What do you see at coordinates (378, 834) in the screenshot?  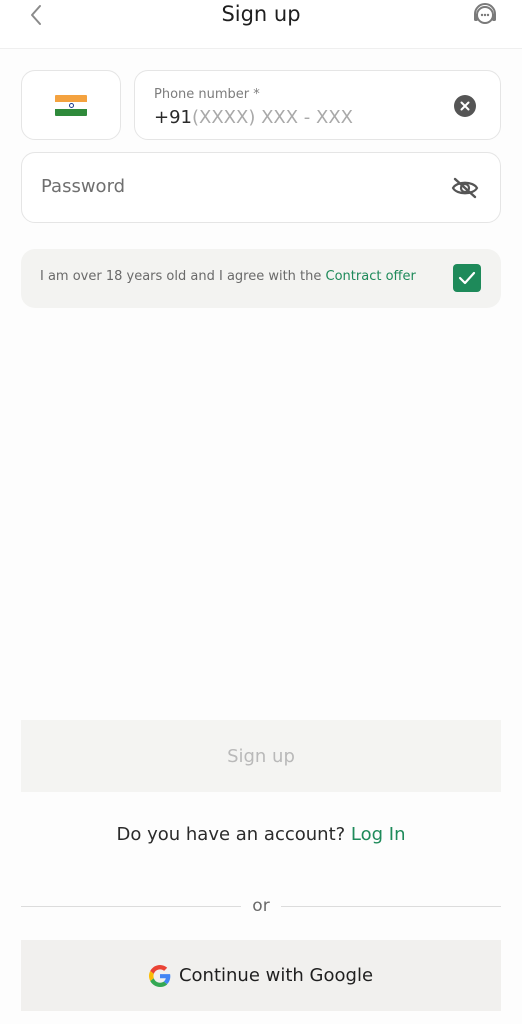 I see `log-in-link: Log In` at bounding box center [378, 834].